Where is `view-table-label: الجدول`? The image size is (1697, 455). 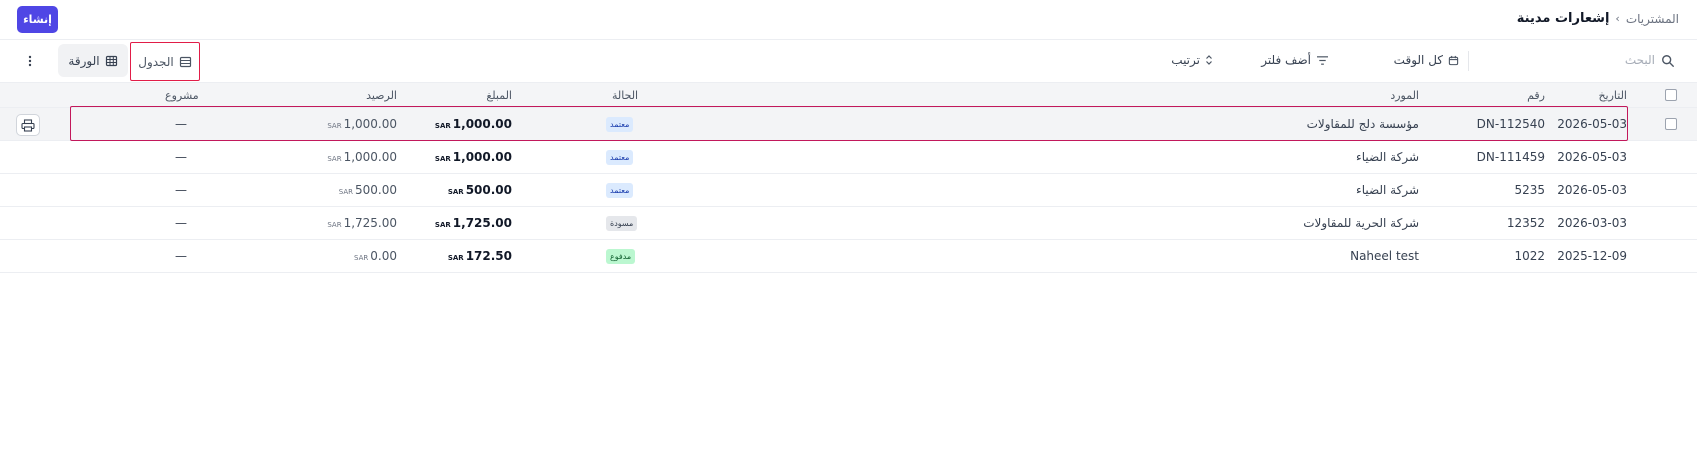
view-table-label: الجدول is located at coordinates (156, 61).